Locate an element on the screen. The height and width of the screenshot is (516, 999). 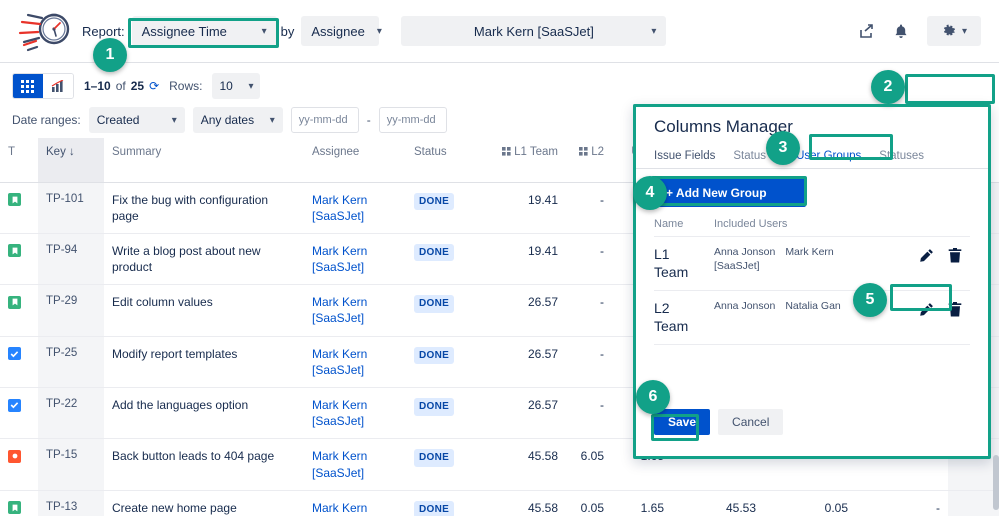
date-from-input: yy-mm-dd is located at coordinates (324, 120).